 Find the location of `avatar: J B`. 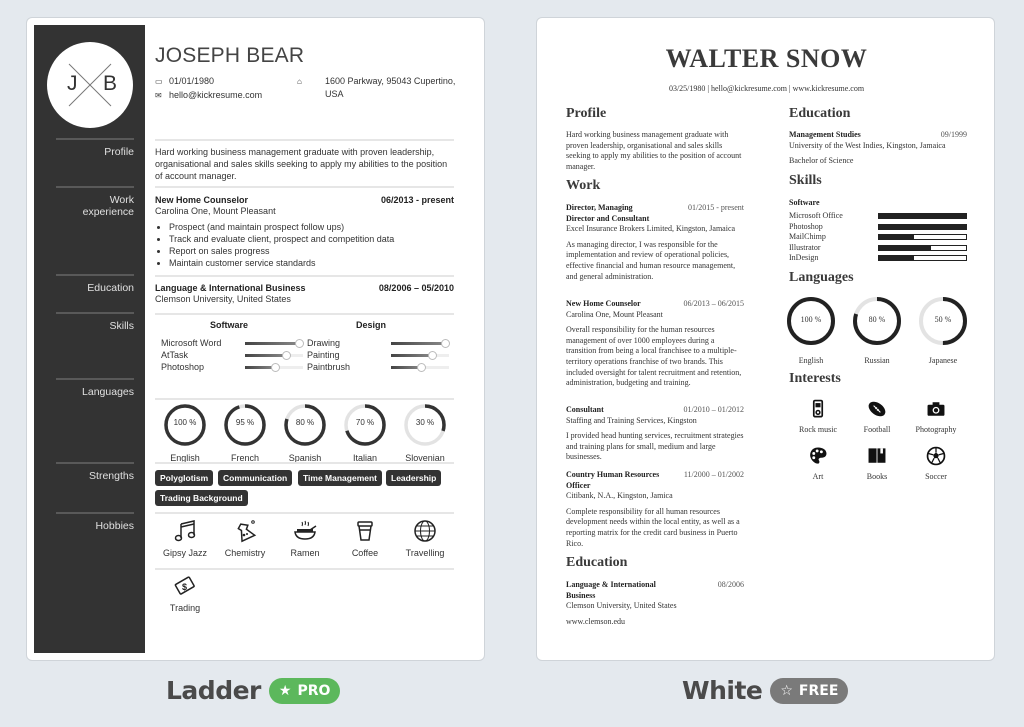

avatar: J B is located at coordinates (90, 85).